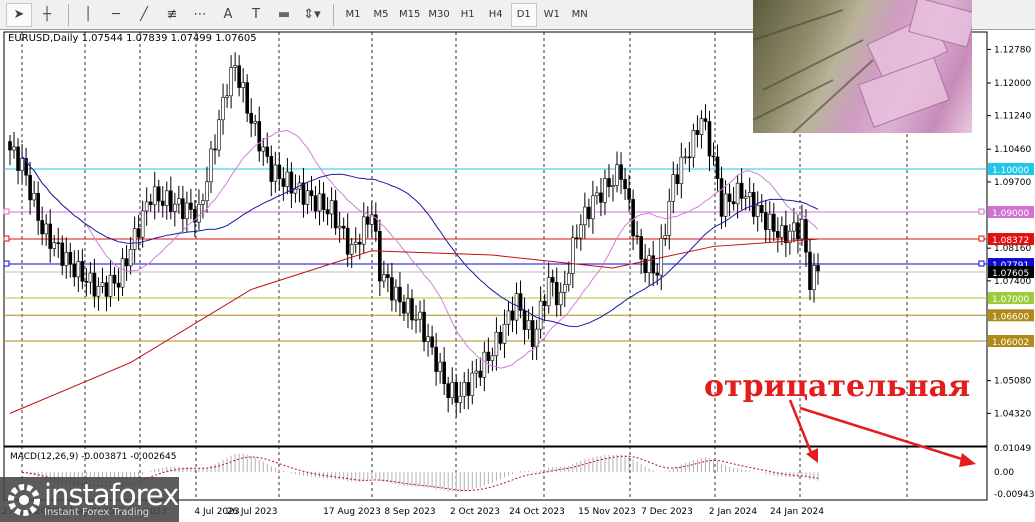 This screenshot has width=1035, height=522. Describe the element at coordinates (256, 15) in the screenshot. I see `label-tool-button: T` at that location.